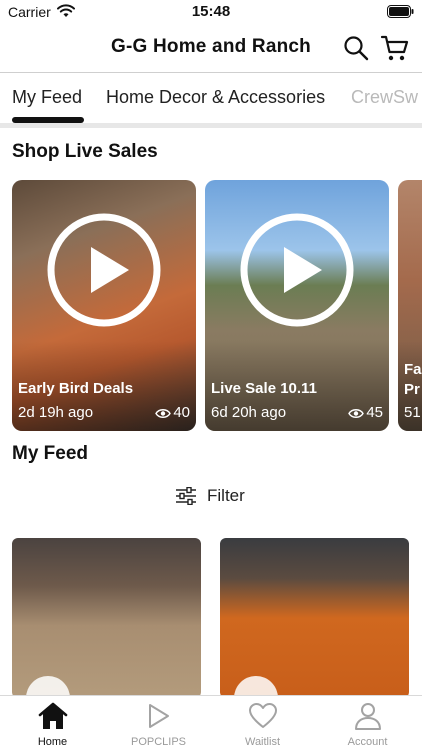 Image resolution: width=422 pixels, height=750 pixels. Describe the element at coordinates (158, 742) in the screenshot. I see `nav-popclips-label: POPCLIPS` at that location.